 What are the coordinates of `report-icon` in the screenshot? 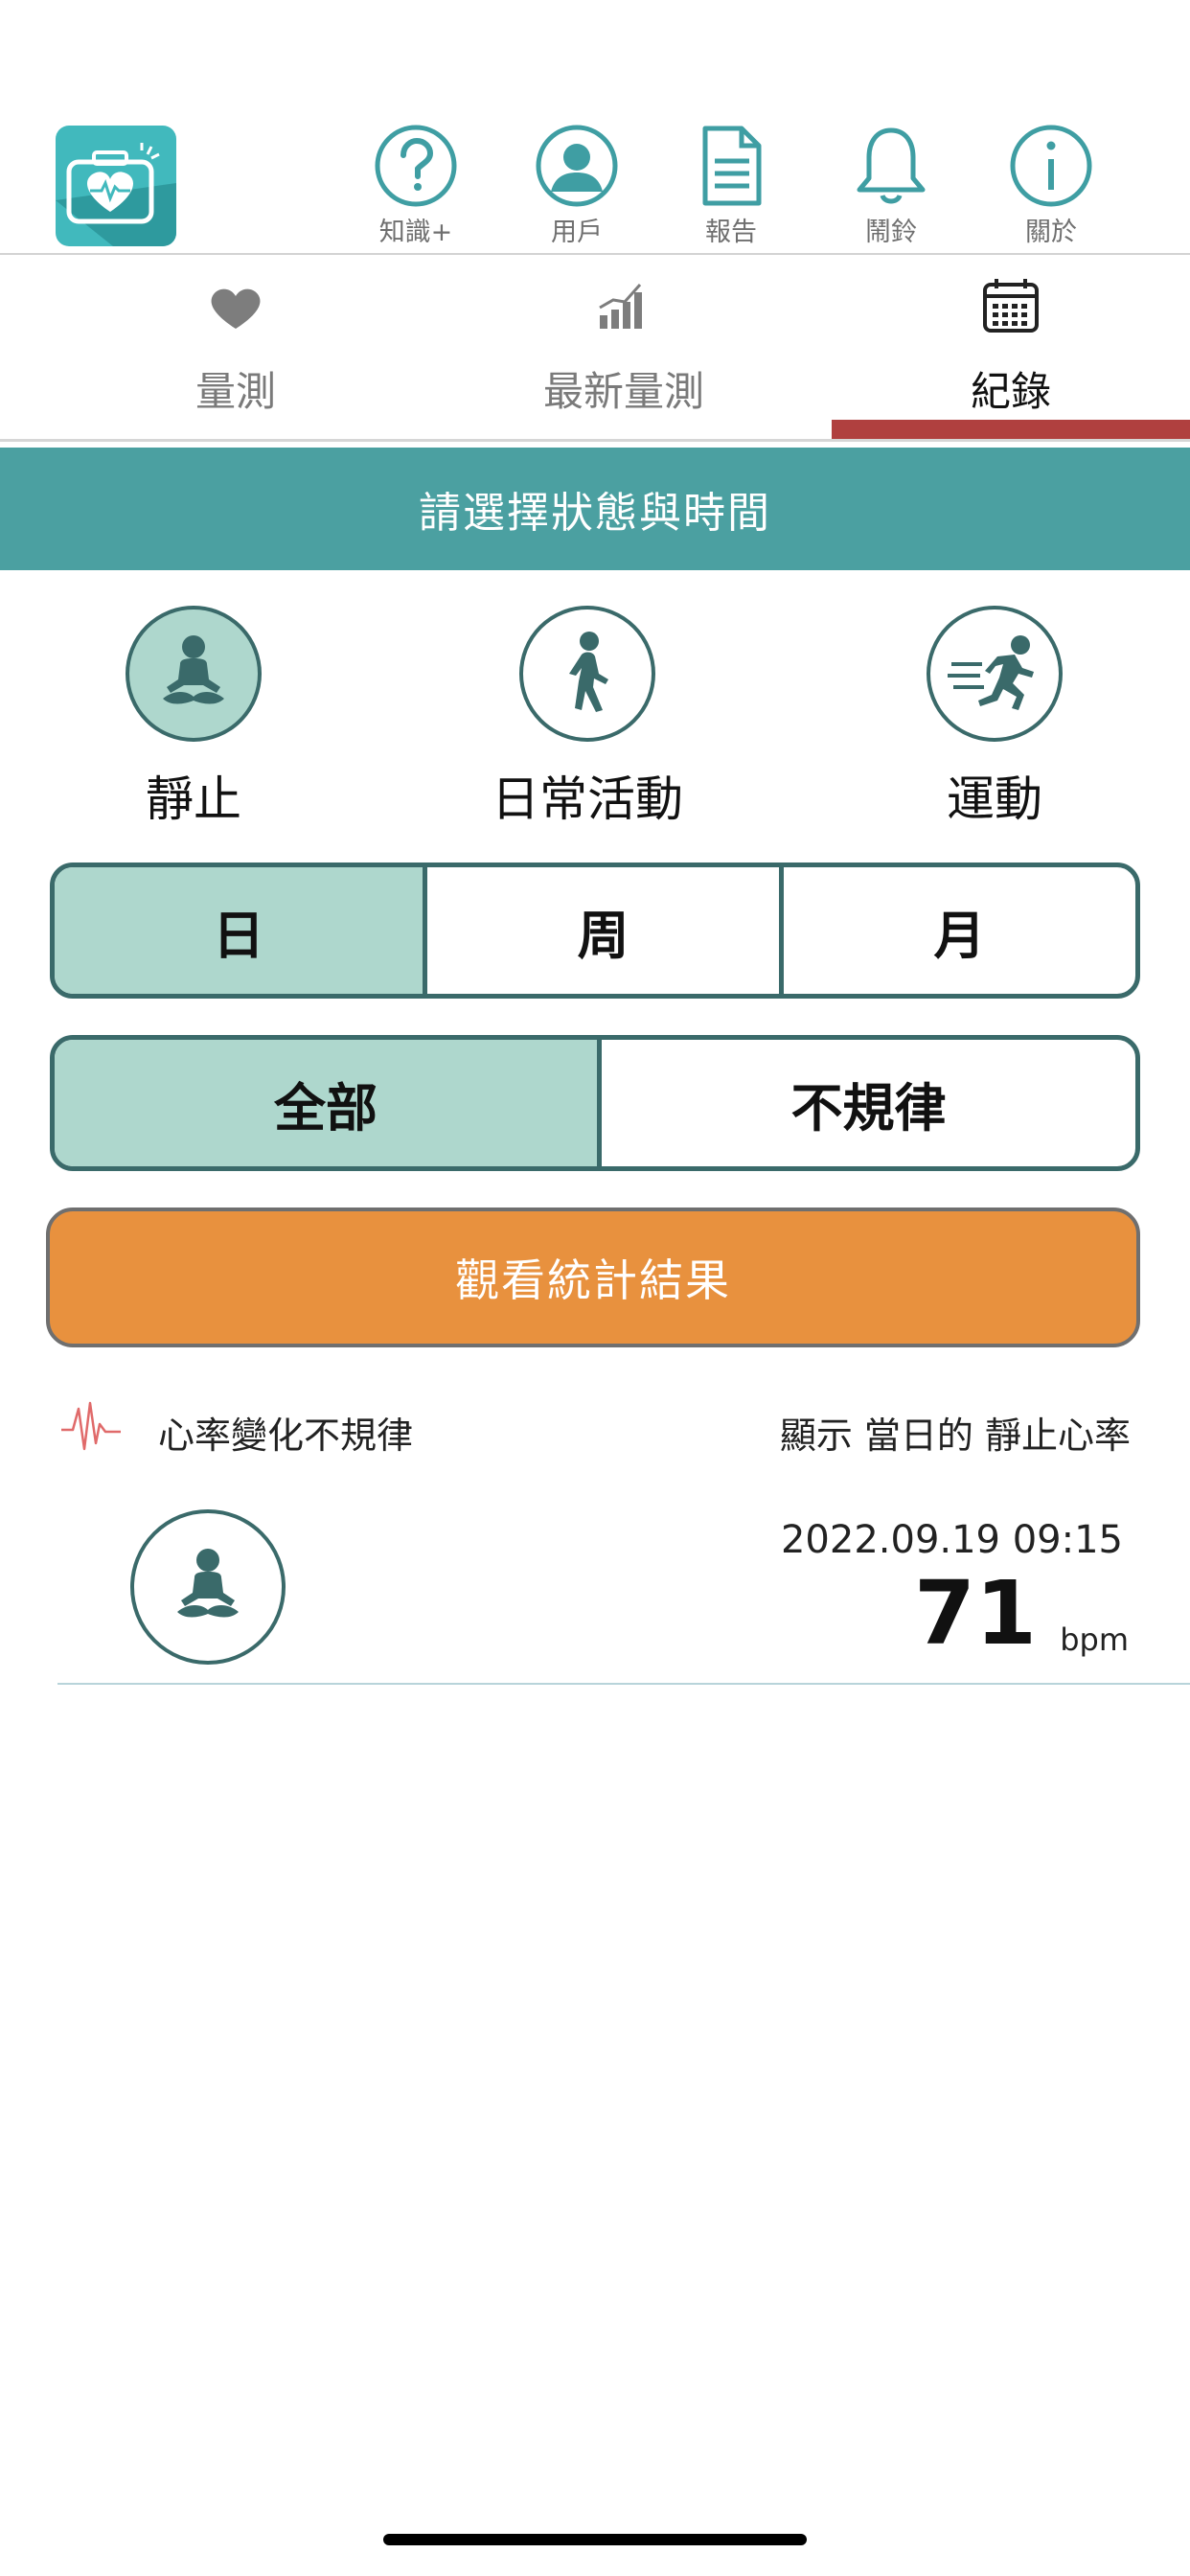 It's located at (732, 166).